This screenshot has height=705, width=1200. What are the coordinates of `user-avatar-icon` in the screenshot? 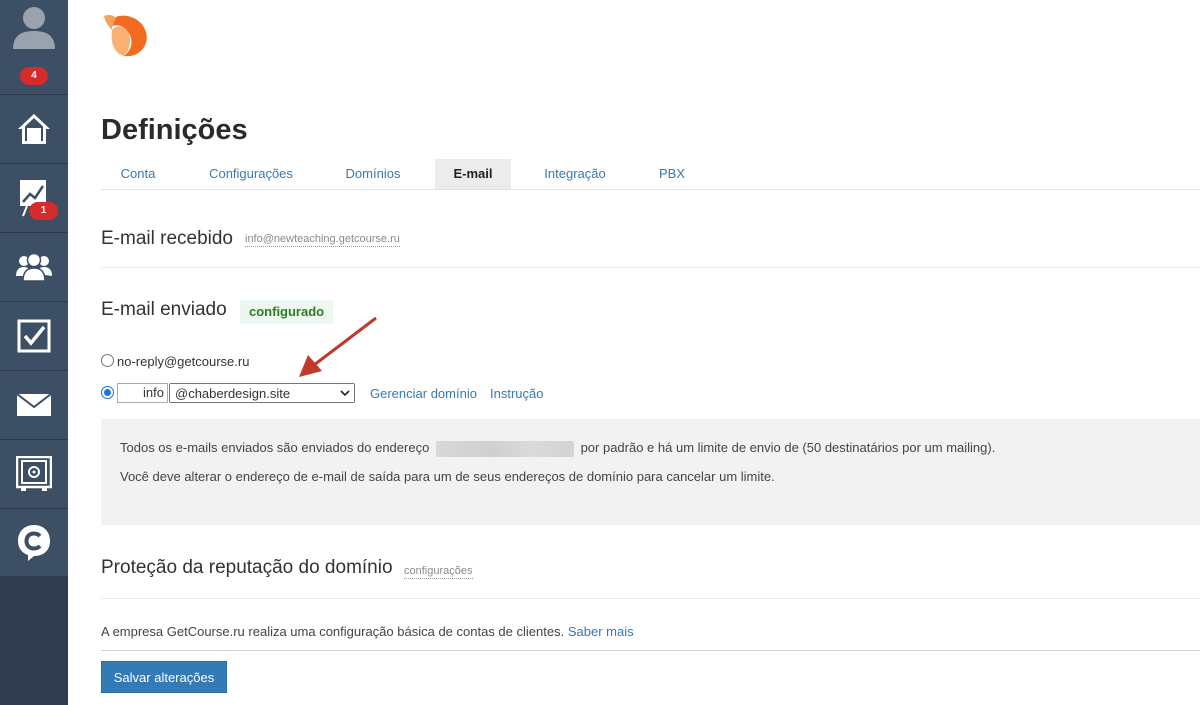 It's located at (34, 28).